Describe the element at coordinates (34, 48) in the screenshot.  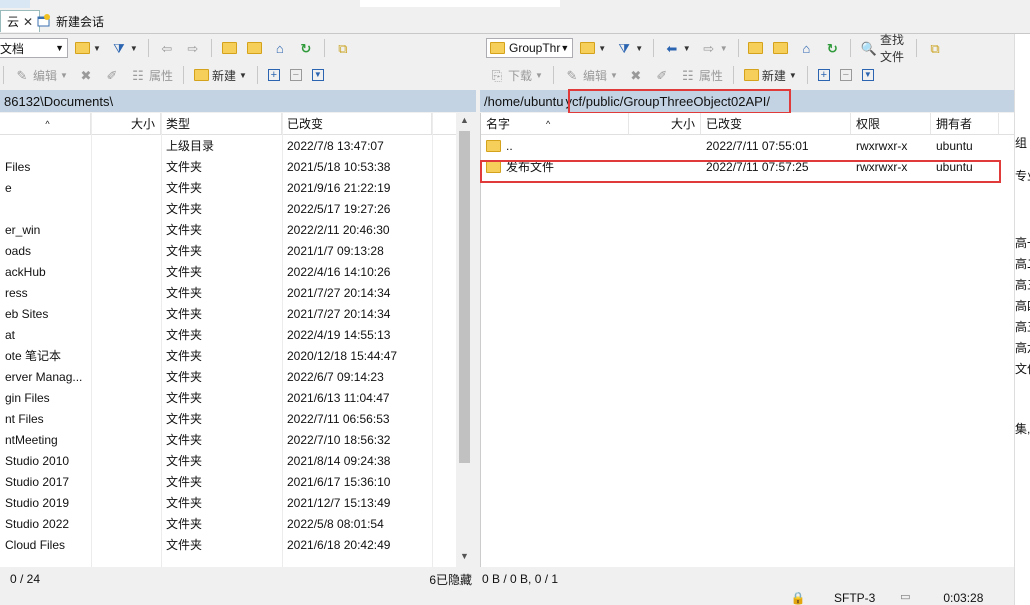
I see `left-drive-select: 文档 ▼` at that location.